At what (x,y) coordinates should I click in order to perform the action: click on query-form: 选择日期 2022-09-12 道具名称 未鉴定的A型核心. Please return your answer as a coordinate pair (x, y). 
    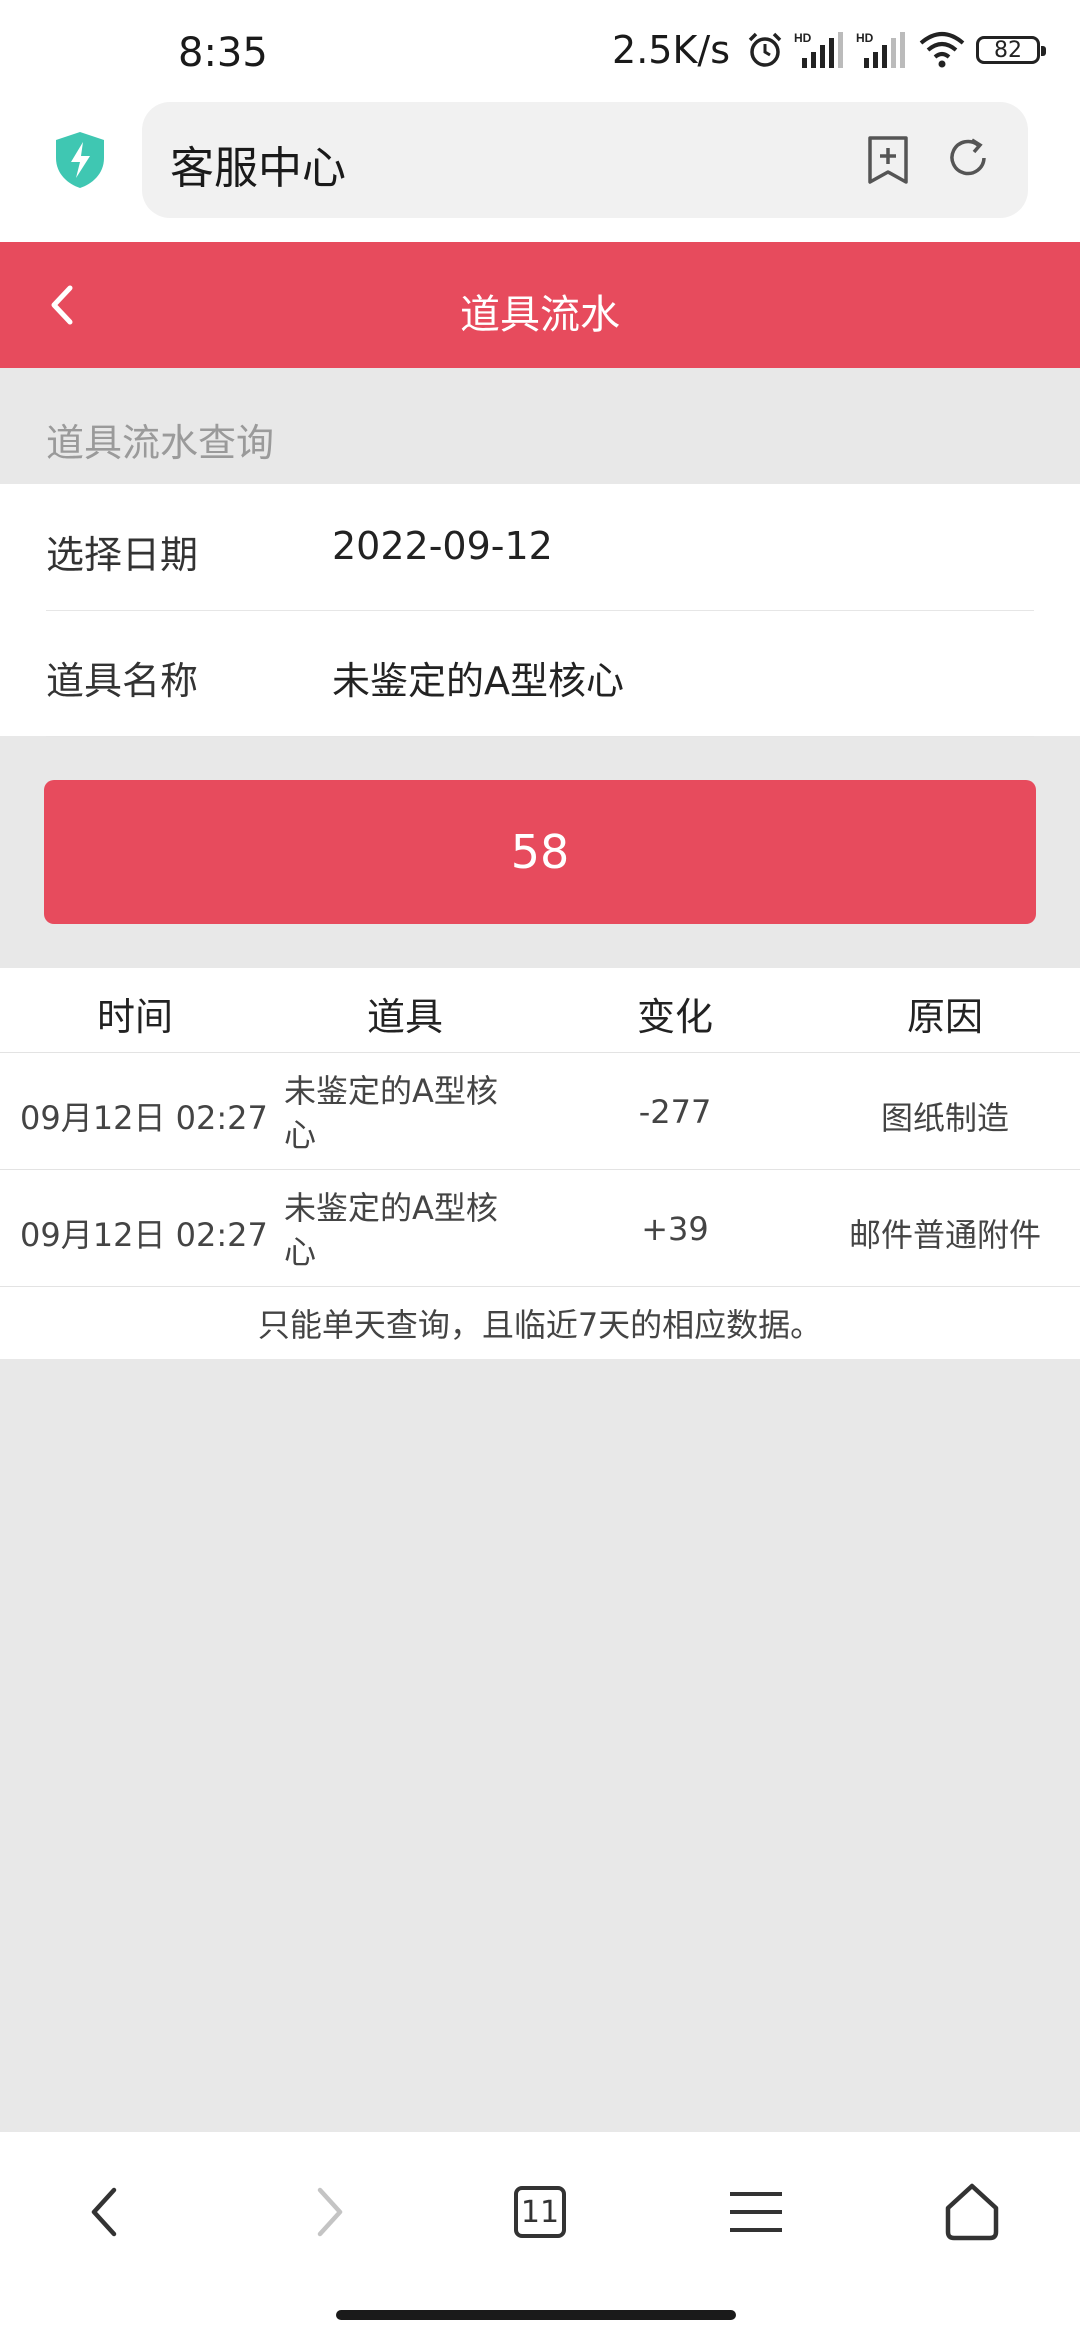
    Looking at the image, I should click on (540, 610).